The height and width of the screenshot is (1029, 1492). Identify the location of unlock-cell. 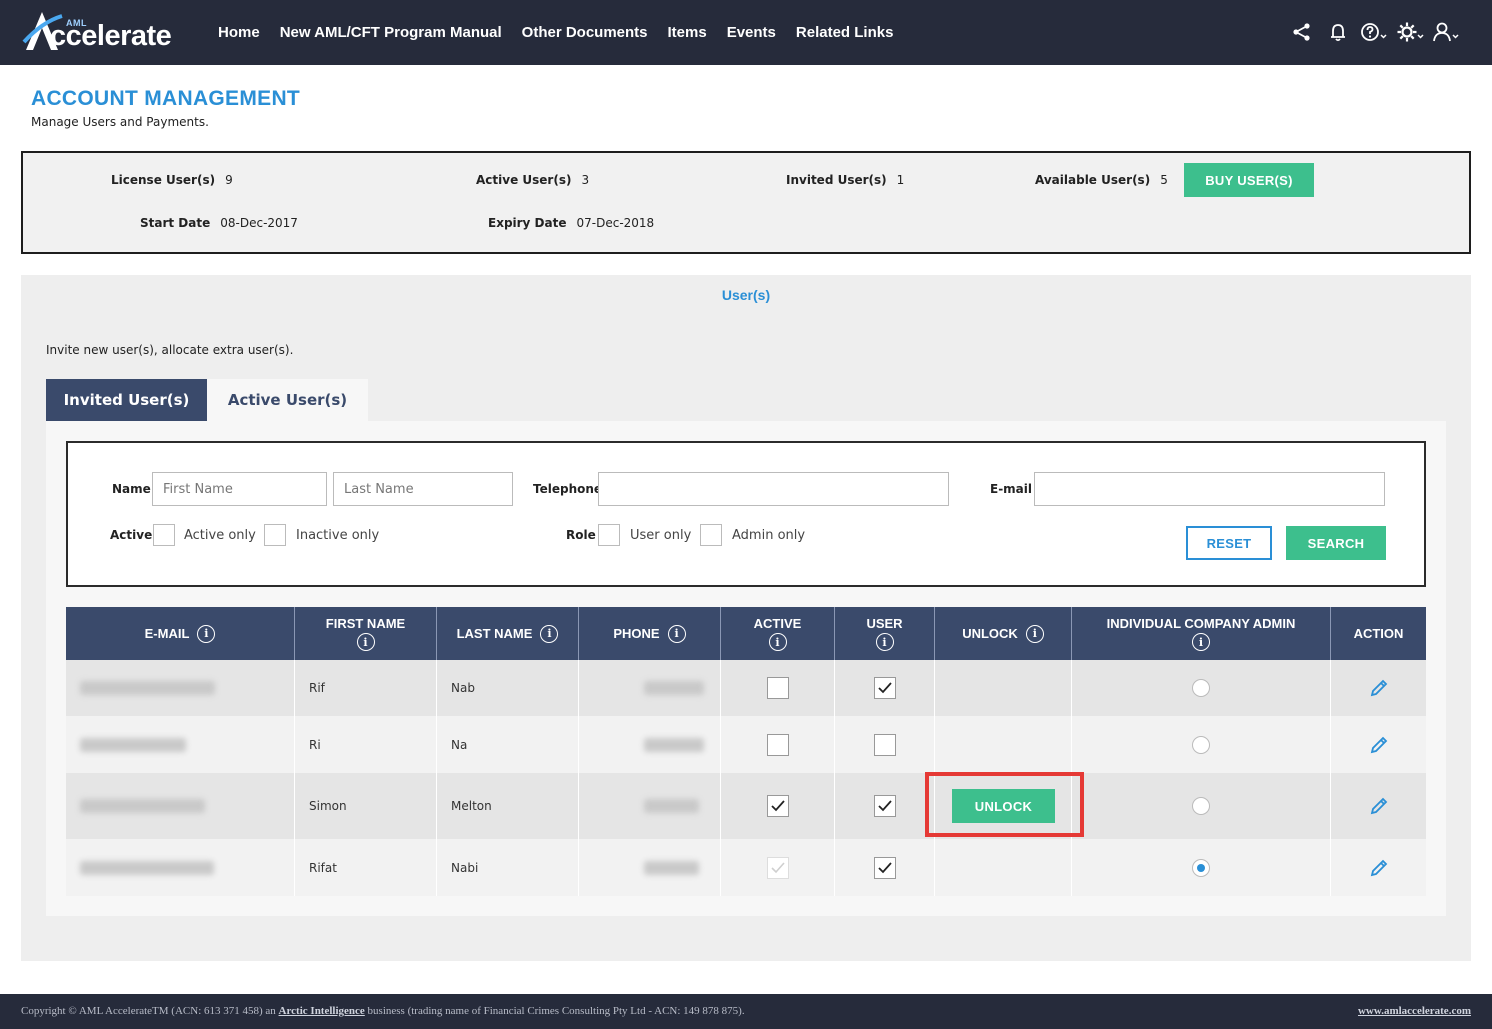
(1003, 867).